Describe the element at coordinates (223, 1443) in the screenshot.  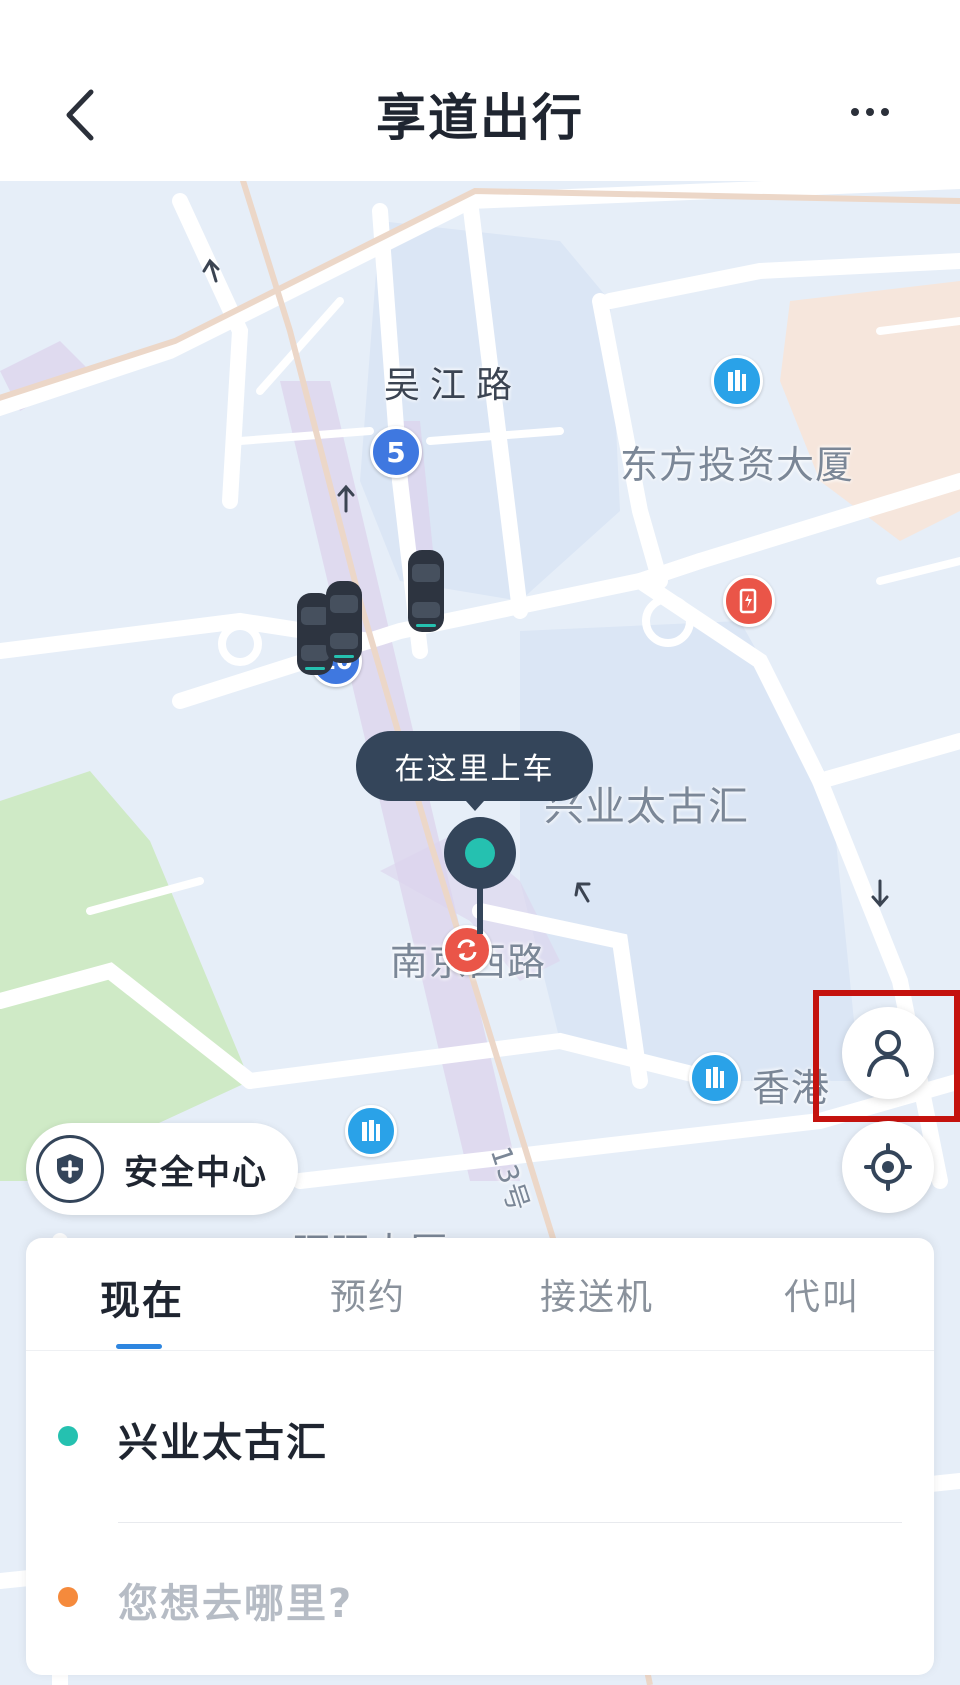
I see `pickup-address: 兴业太古汇` at that location.